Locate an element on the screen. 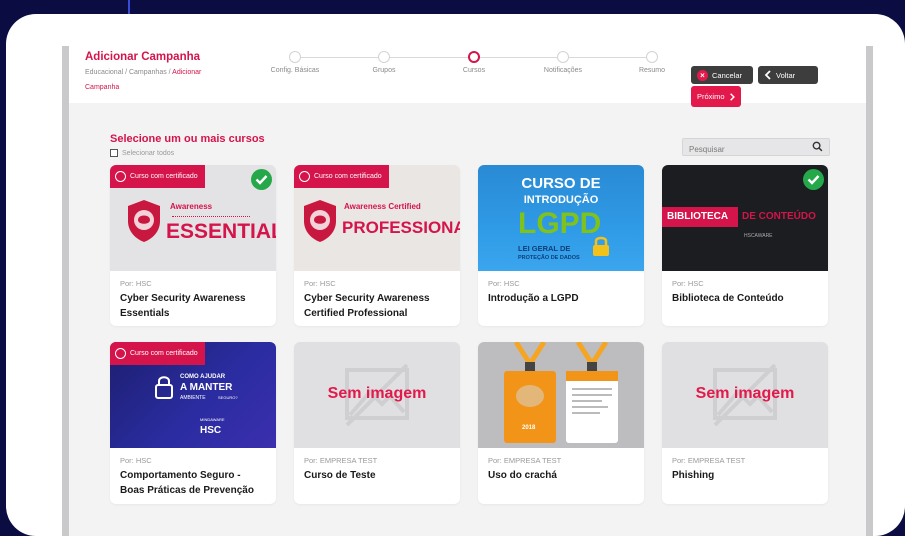  image-line: SEGURO? is located at coordinates (228, 397).